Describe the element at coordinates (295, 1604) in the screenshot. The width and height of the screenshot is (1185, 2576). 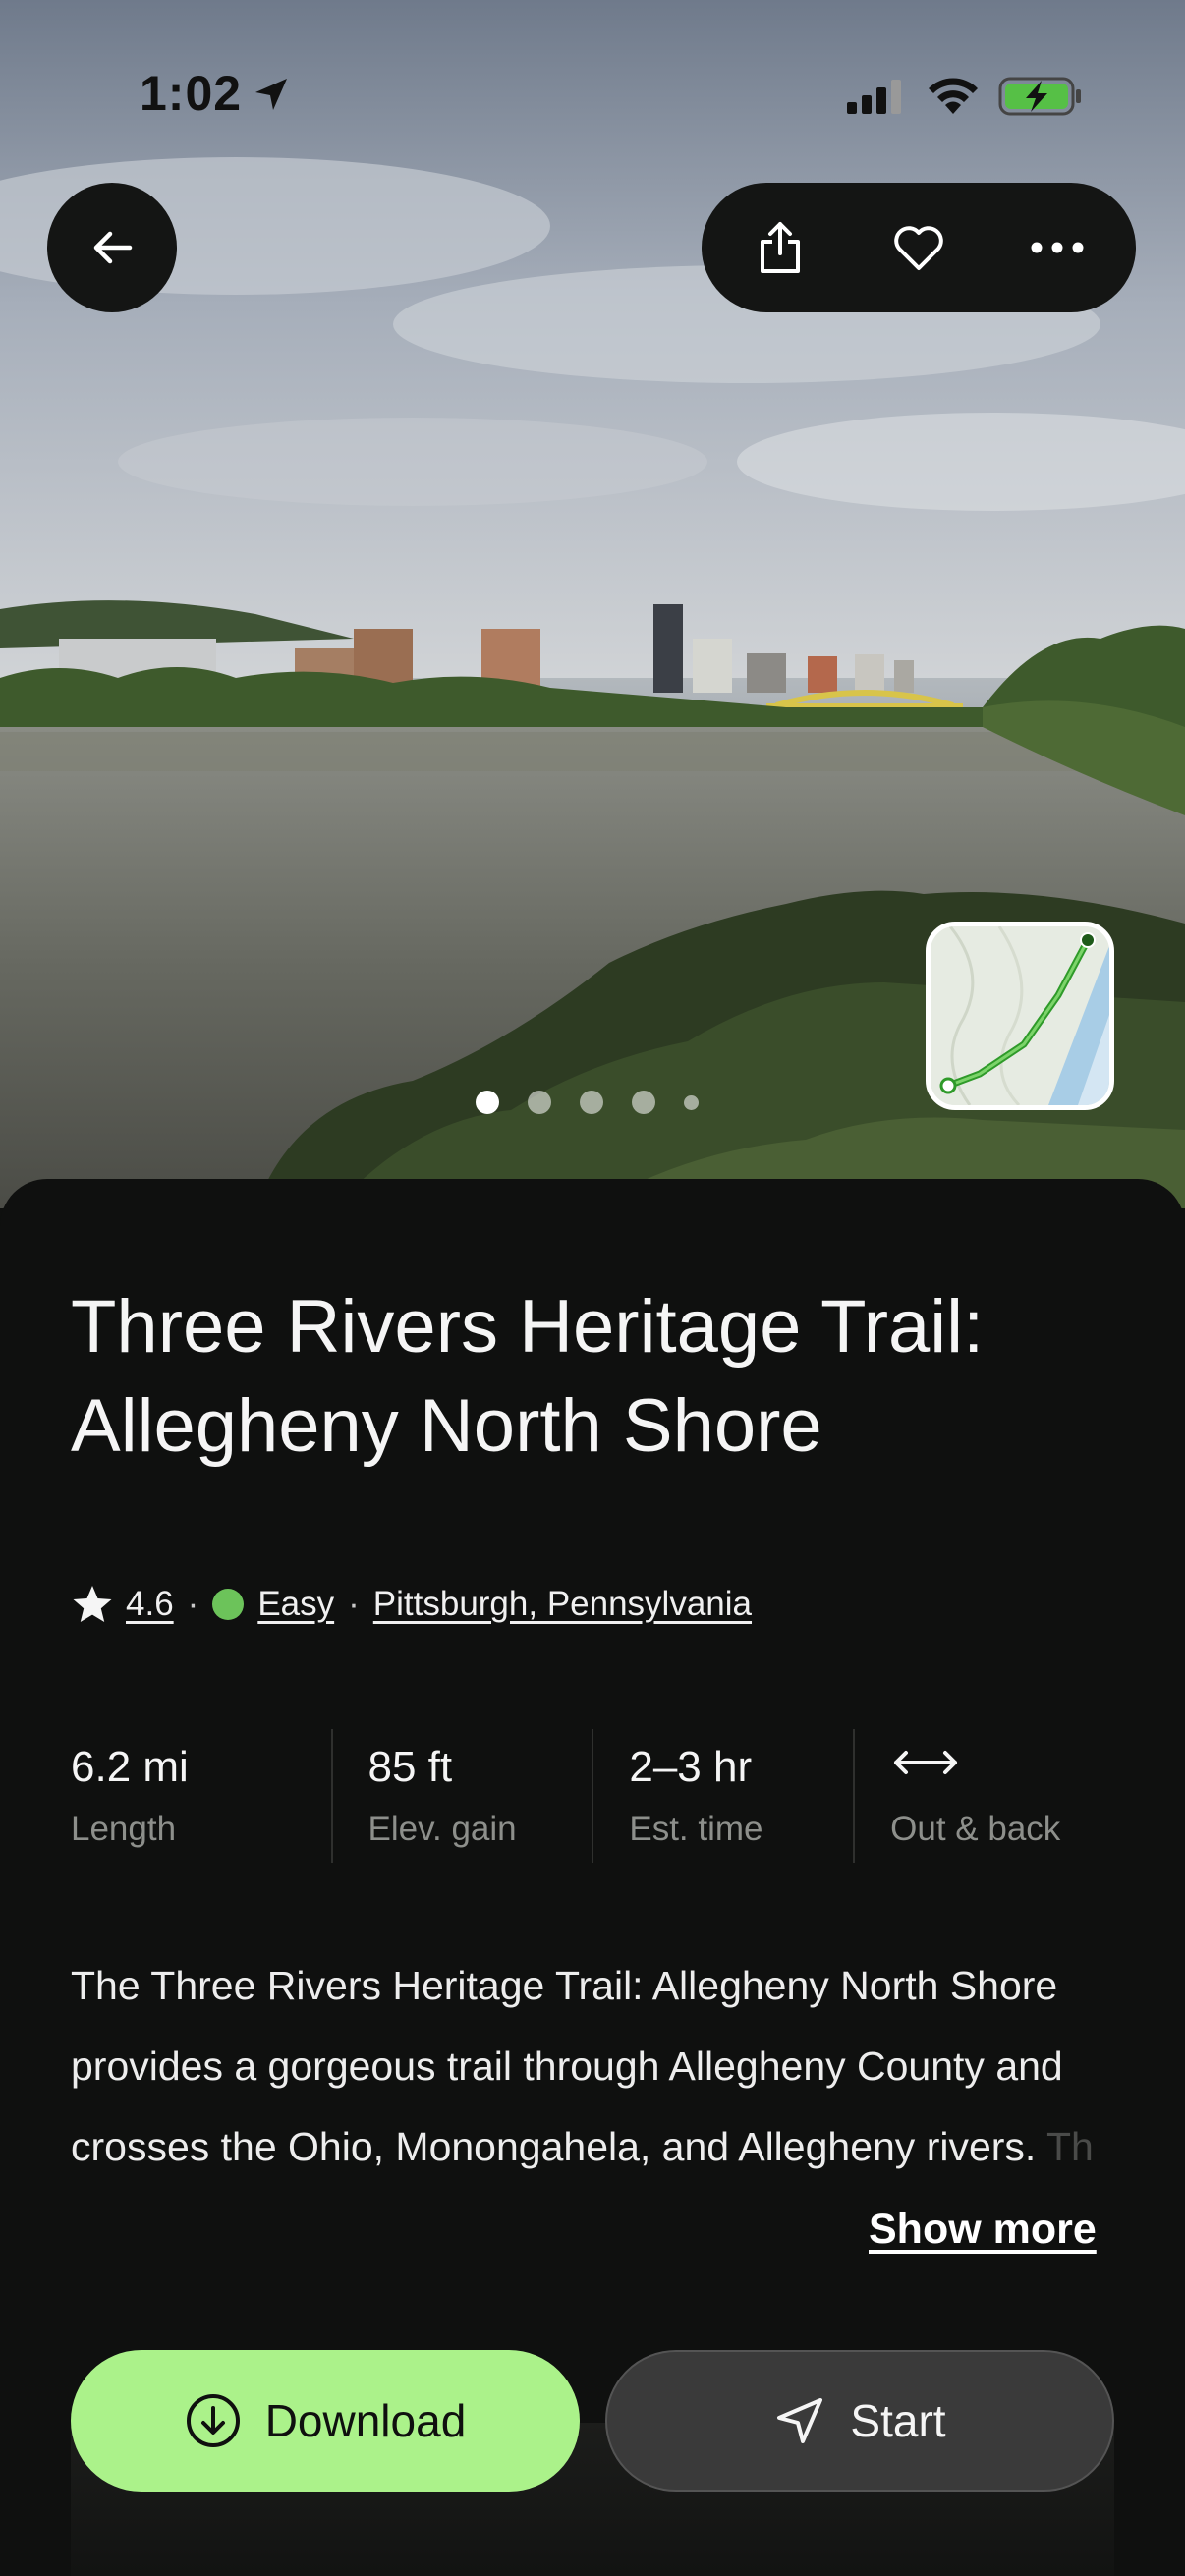
I see `difficulty-link: Easy` at that location.